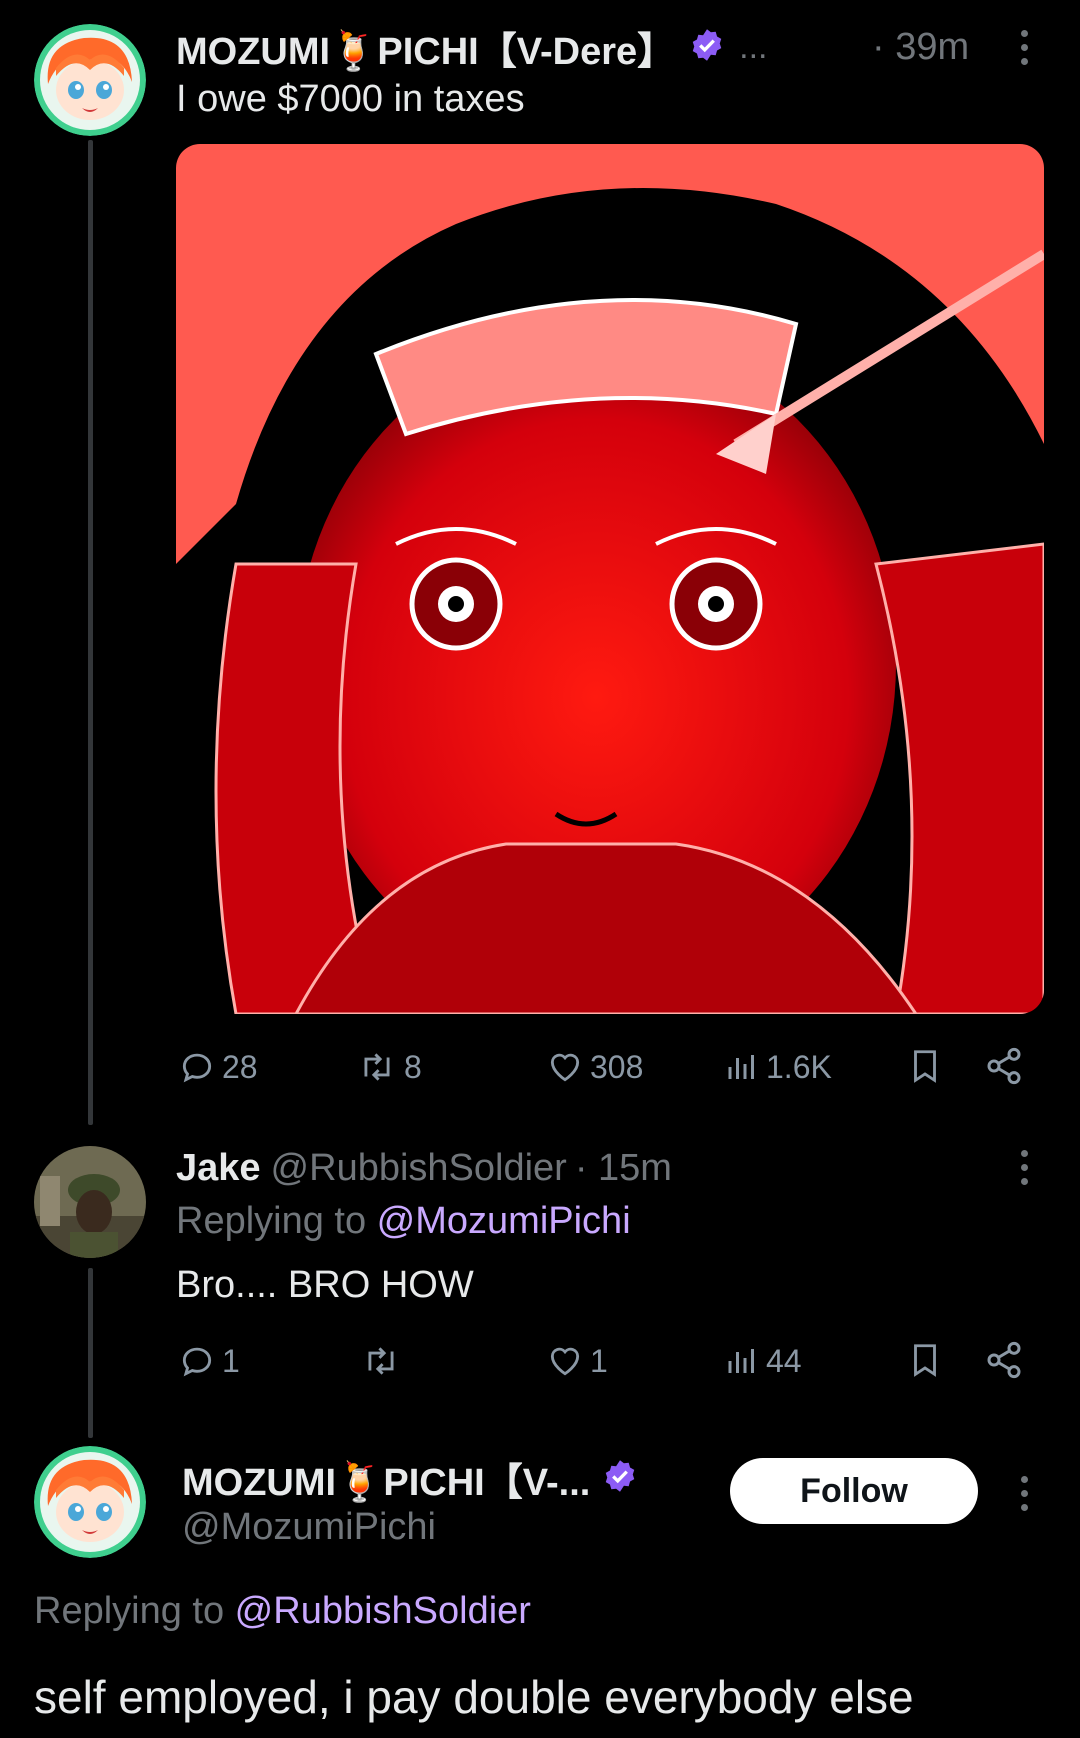 The height and width of the screenshot is (1738, 1080). I want to click on retweet-button: 8, so click(389, 1067).